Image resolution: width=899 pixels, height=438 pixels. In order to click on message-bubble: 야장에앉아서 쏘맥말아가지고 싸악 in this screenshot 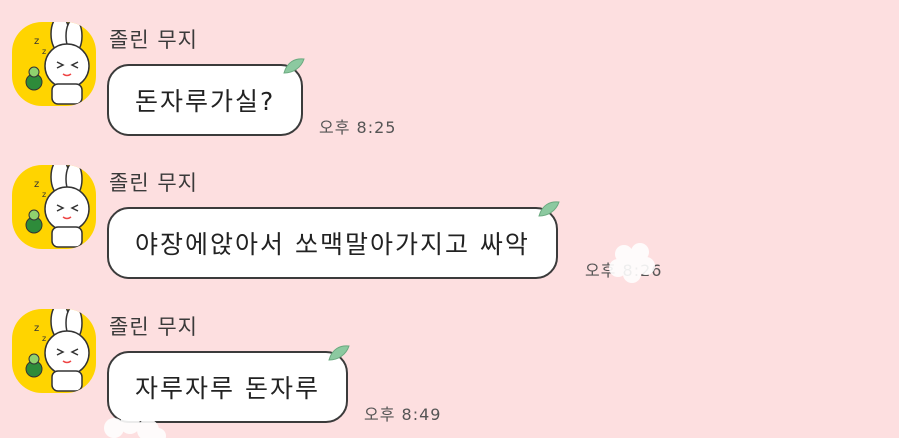, I will do `click(333, 240)`.